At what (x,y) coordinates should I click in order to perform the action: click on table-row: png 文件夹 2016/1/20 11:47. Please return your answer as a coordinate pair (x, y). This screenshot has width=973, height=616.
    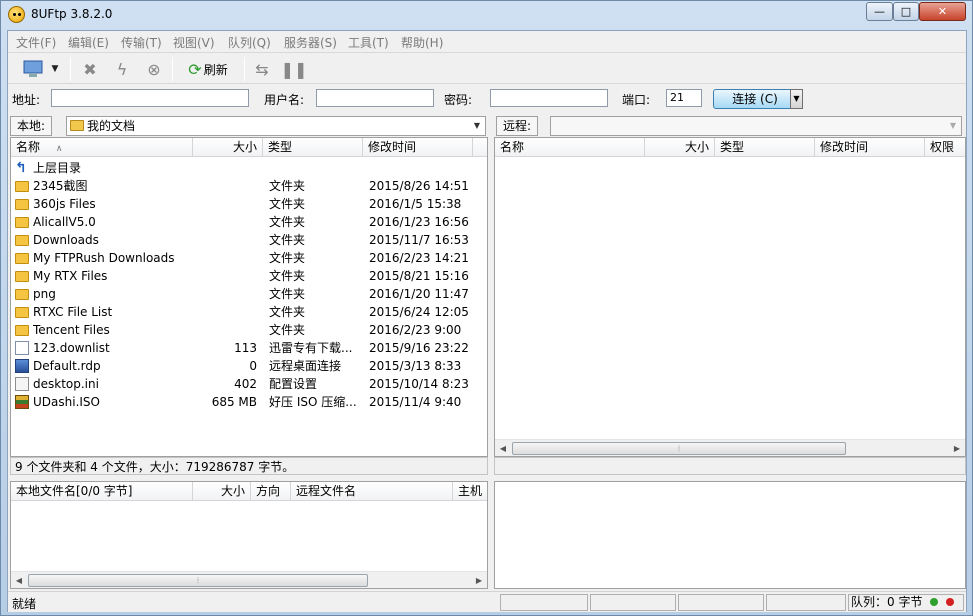
    Looking at the image, I should click on (246, 294).